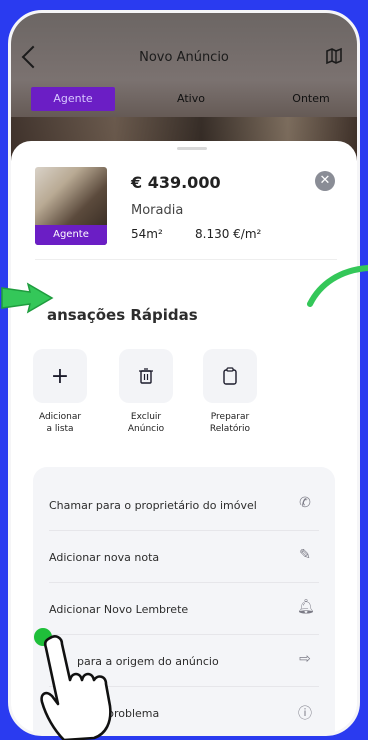 This screenshot has width=368, height=740. I want to click on tab-ontem: Ontem, so click(311, 99).